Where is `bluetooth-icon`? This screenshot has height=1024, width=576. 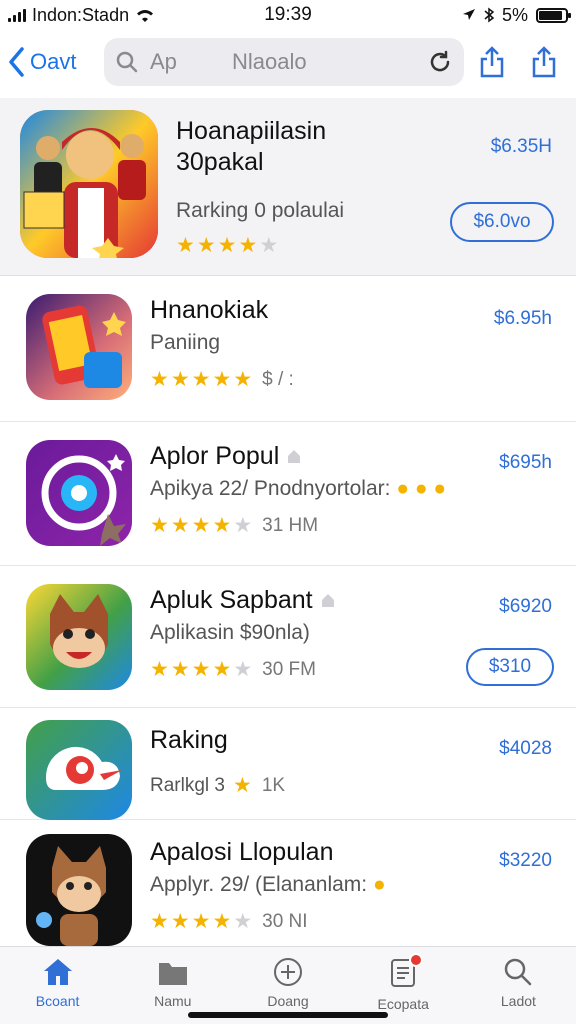 bluetooth-icon is located at coordinates (489, 15).